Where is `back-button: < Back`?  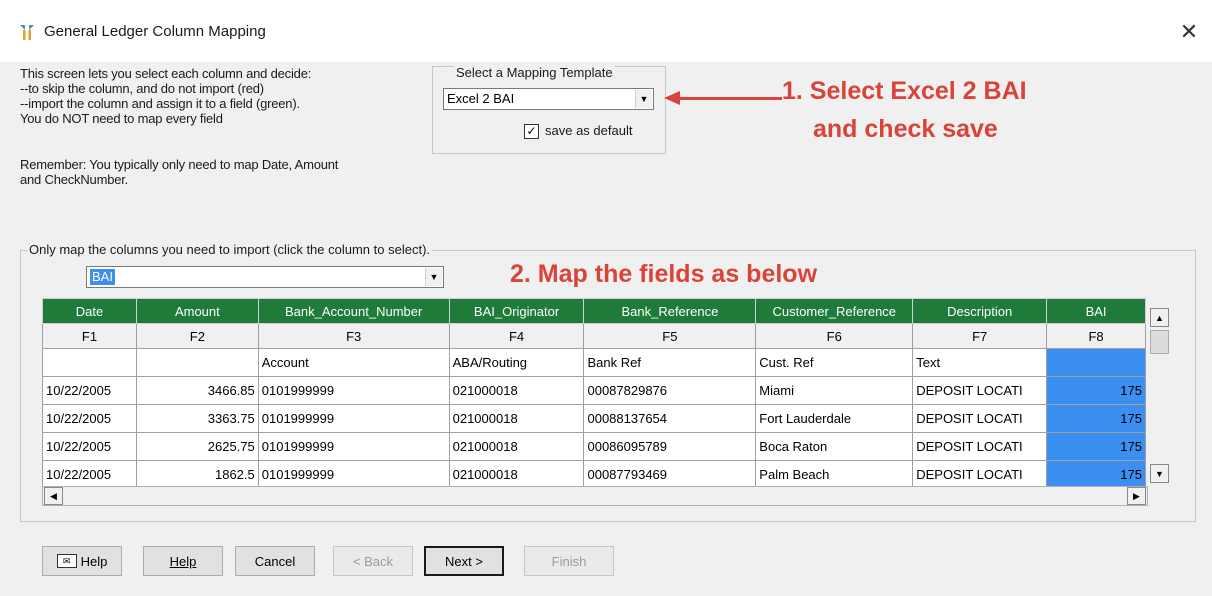
back-button: < Back is located at coordinates (373, 561).